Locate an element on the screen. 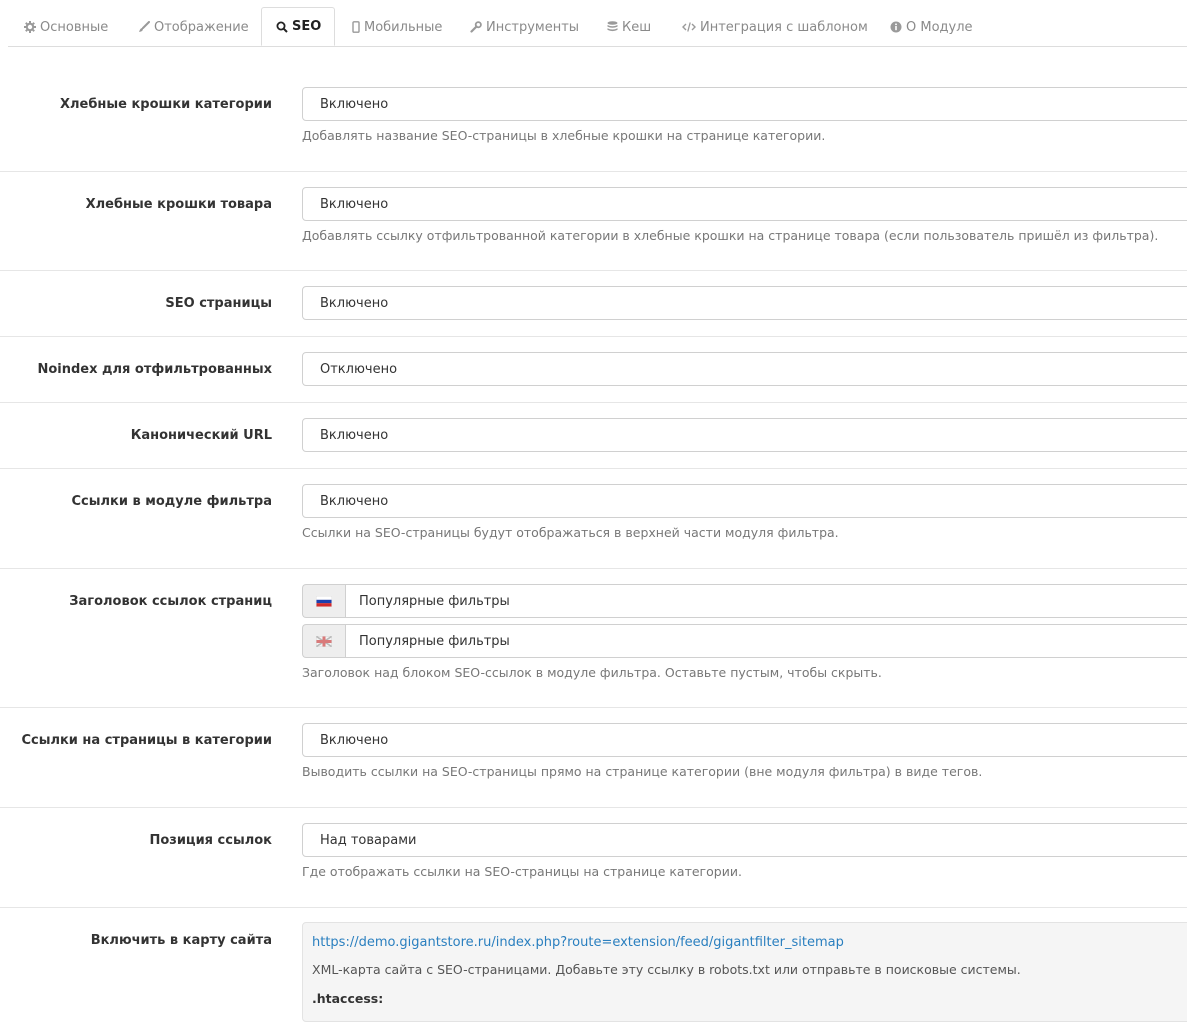 This screenshot has width=1187, height=1022. links-title-ru-group: Популярные фильтры is located at coordinates (744, 601).